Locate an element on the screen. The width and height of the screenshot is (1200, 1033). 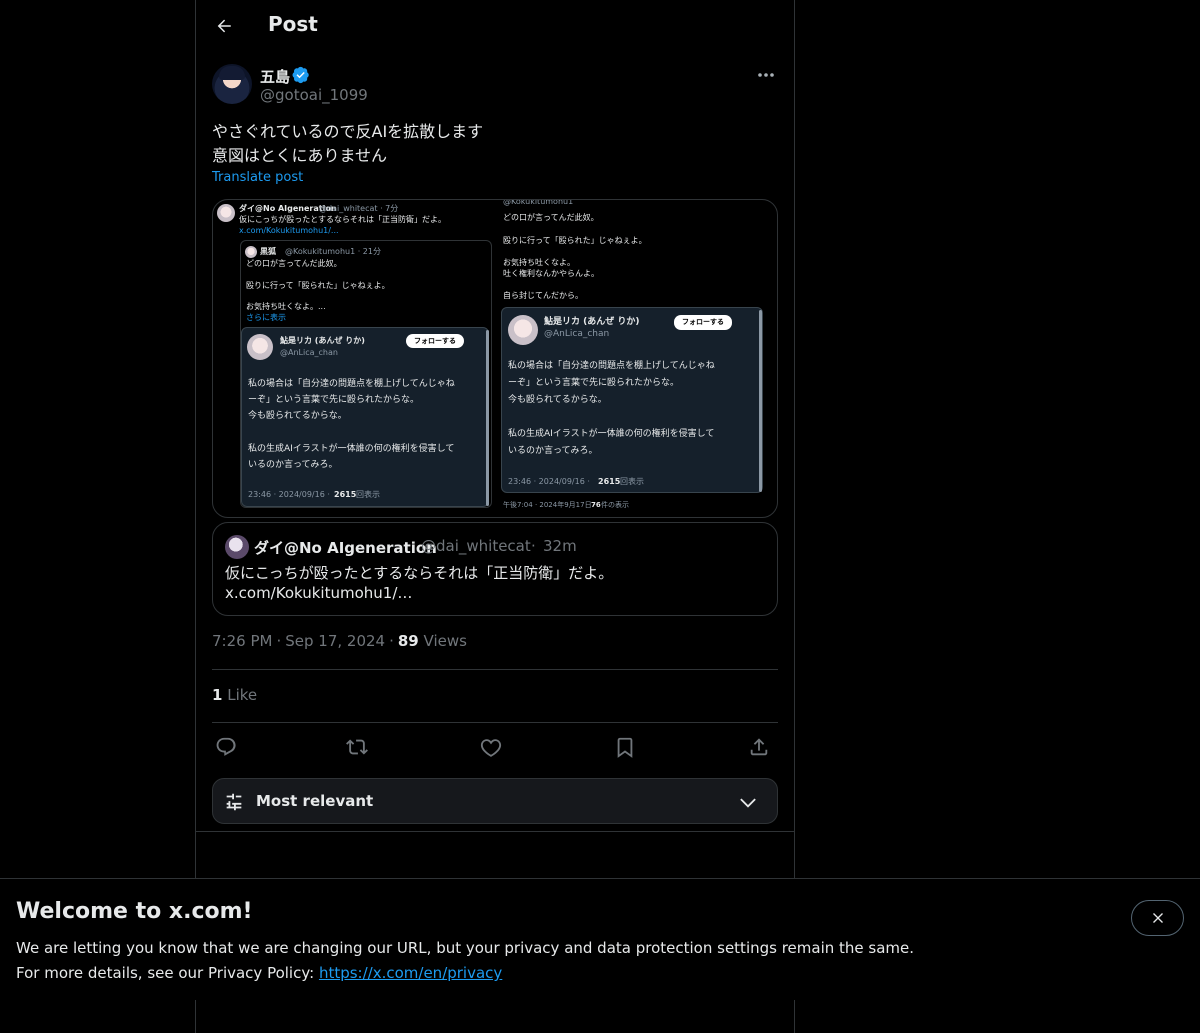
screenshot-name: 黒狐 is located at coordinates (268, 251).